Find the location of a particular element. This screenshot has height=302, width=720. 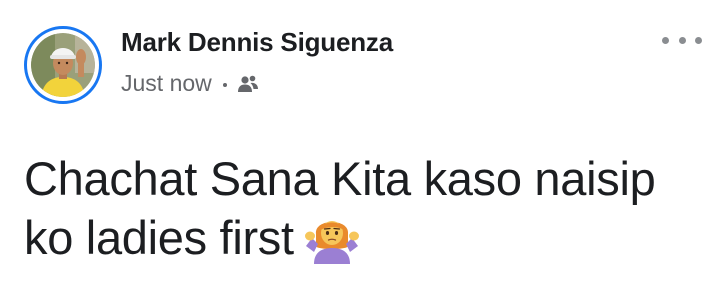

post-author-name: Mark Dennis Siguenza is located at coordinates (257, 42).